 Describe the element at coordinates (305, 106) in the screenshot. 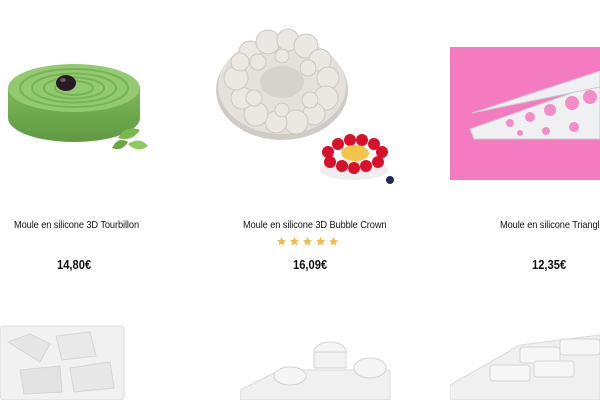

I see `bubble-crown-mold-illustration` at that location.